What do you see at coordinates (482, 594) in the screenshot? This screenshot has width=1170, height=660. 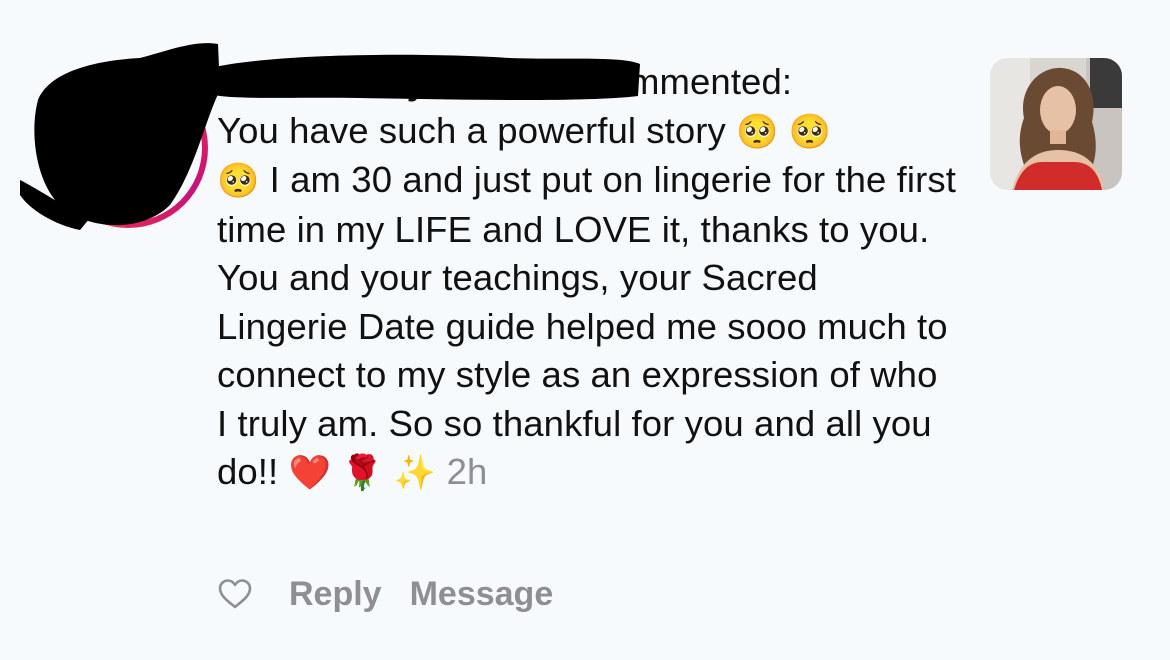 I see `message-button: Message` at bounding box center [482, 594].